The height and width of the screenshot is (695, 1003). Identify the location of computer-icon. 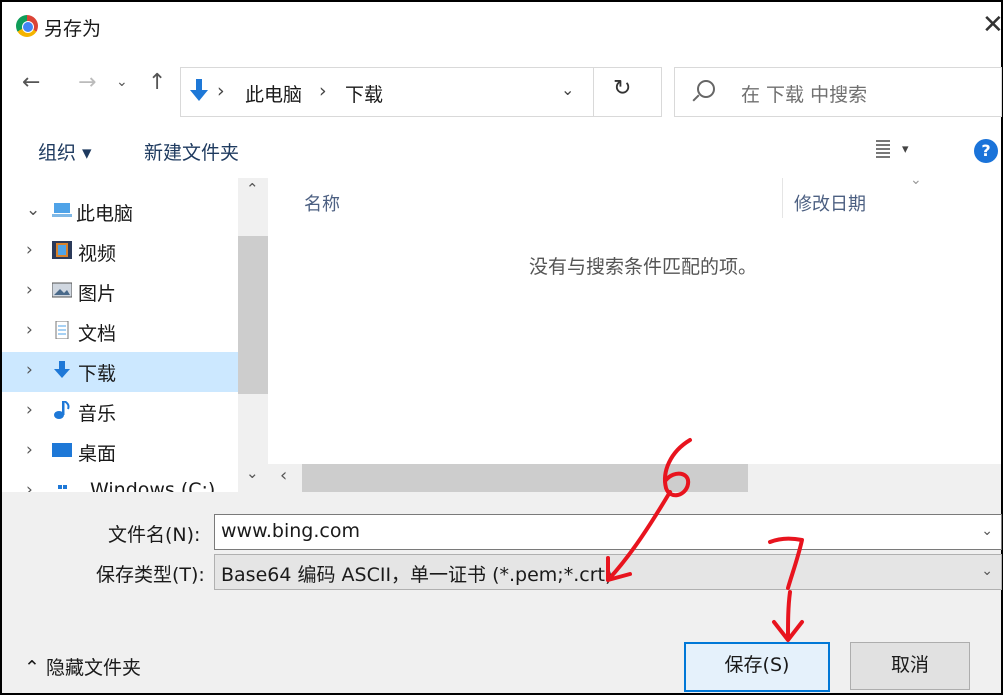
(62, 210).